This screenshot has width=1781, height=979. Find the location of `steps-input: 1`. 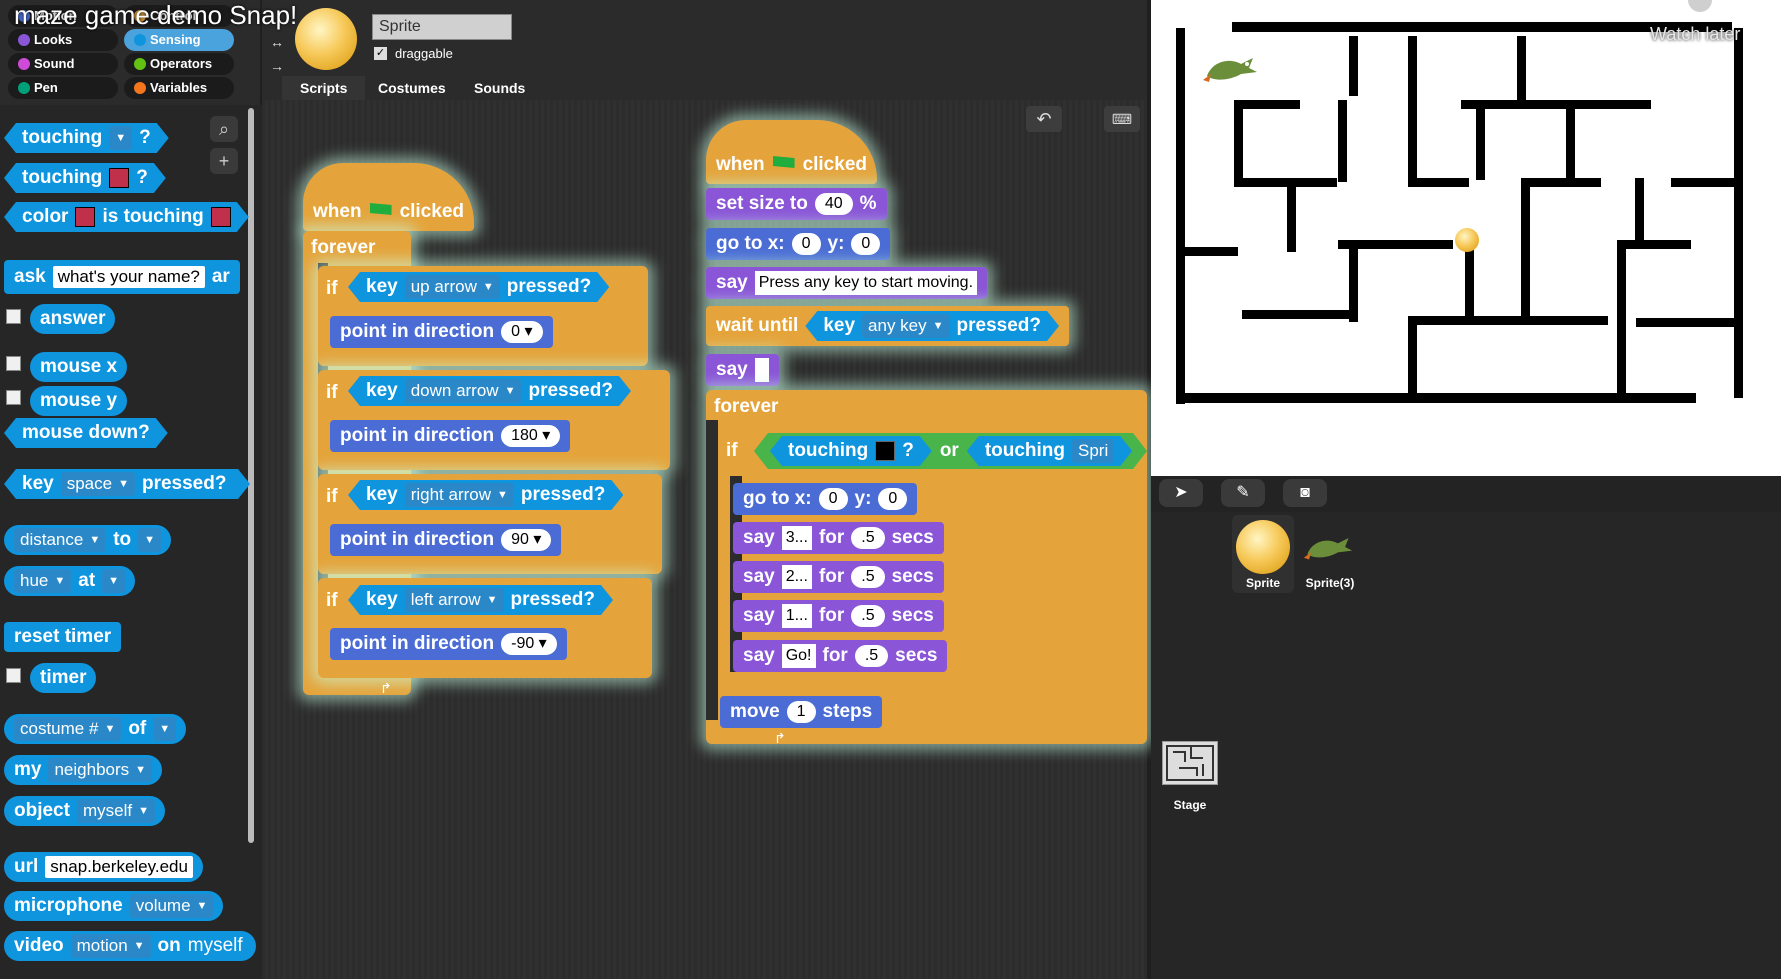

steps-input: 1 is located at coordinates (801, 712).